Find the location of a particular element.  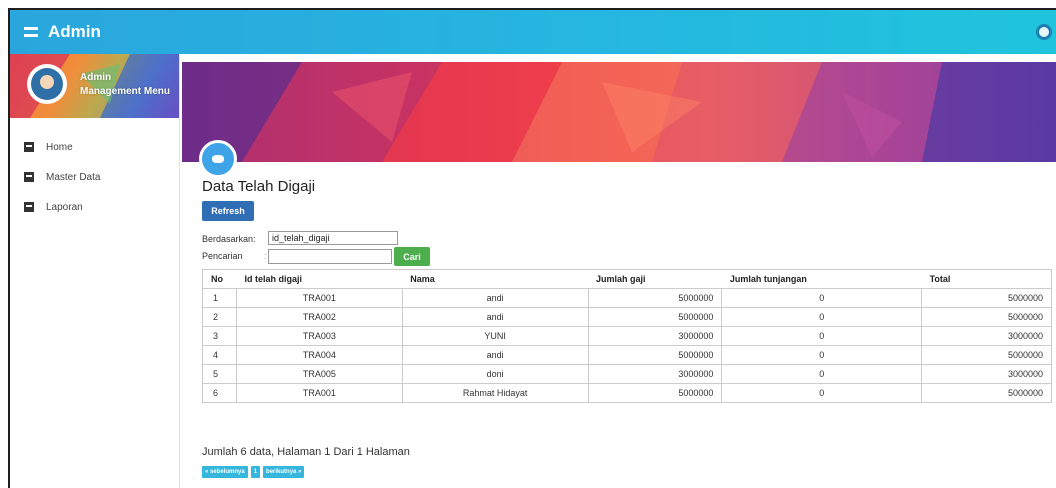

refresh-button: Refresh is located at coordinates (228, 211).